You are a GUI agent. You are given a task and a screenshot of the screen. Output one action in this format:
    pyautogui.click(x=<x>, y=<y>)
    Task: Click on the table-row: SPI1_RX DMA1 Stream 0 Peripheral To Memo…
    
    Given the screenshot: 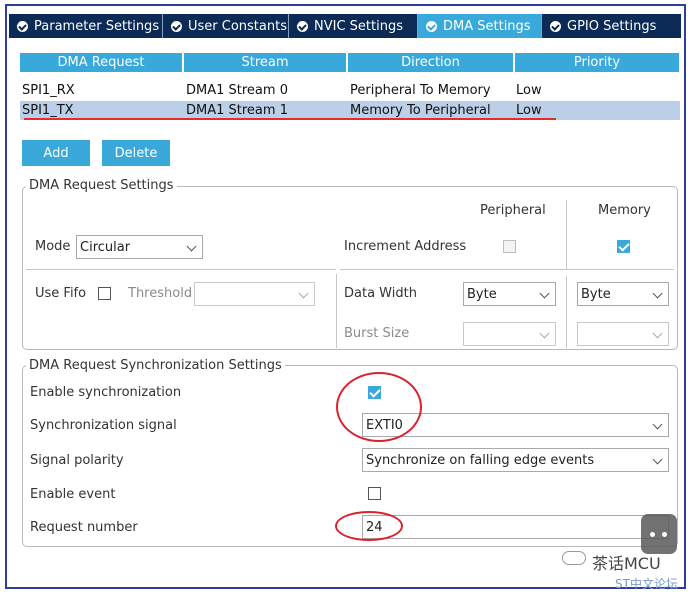 What is the action you would take?
    pyautogui.click(x=350, y=90)
    